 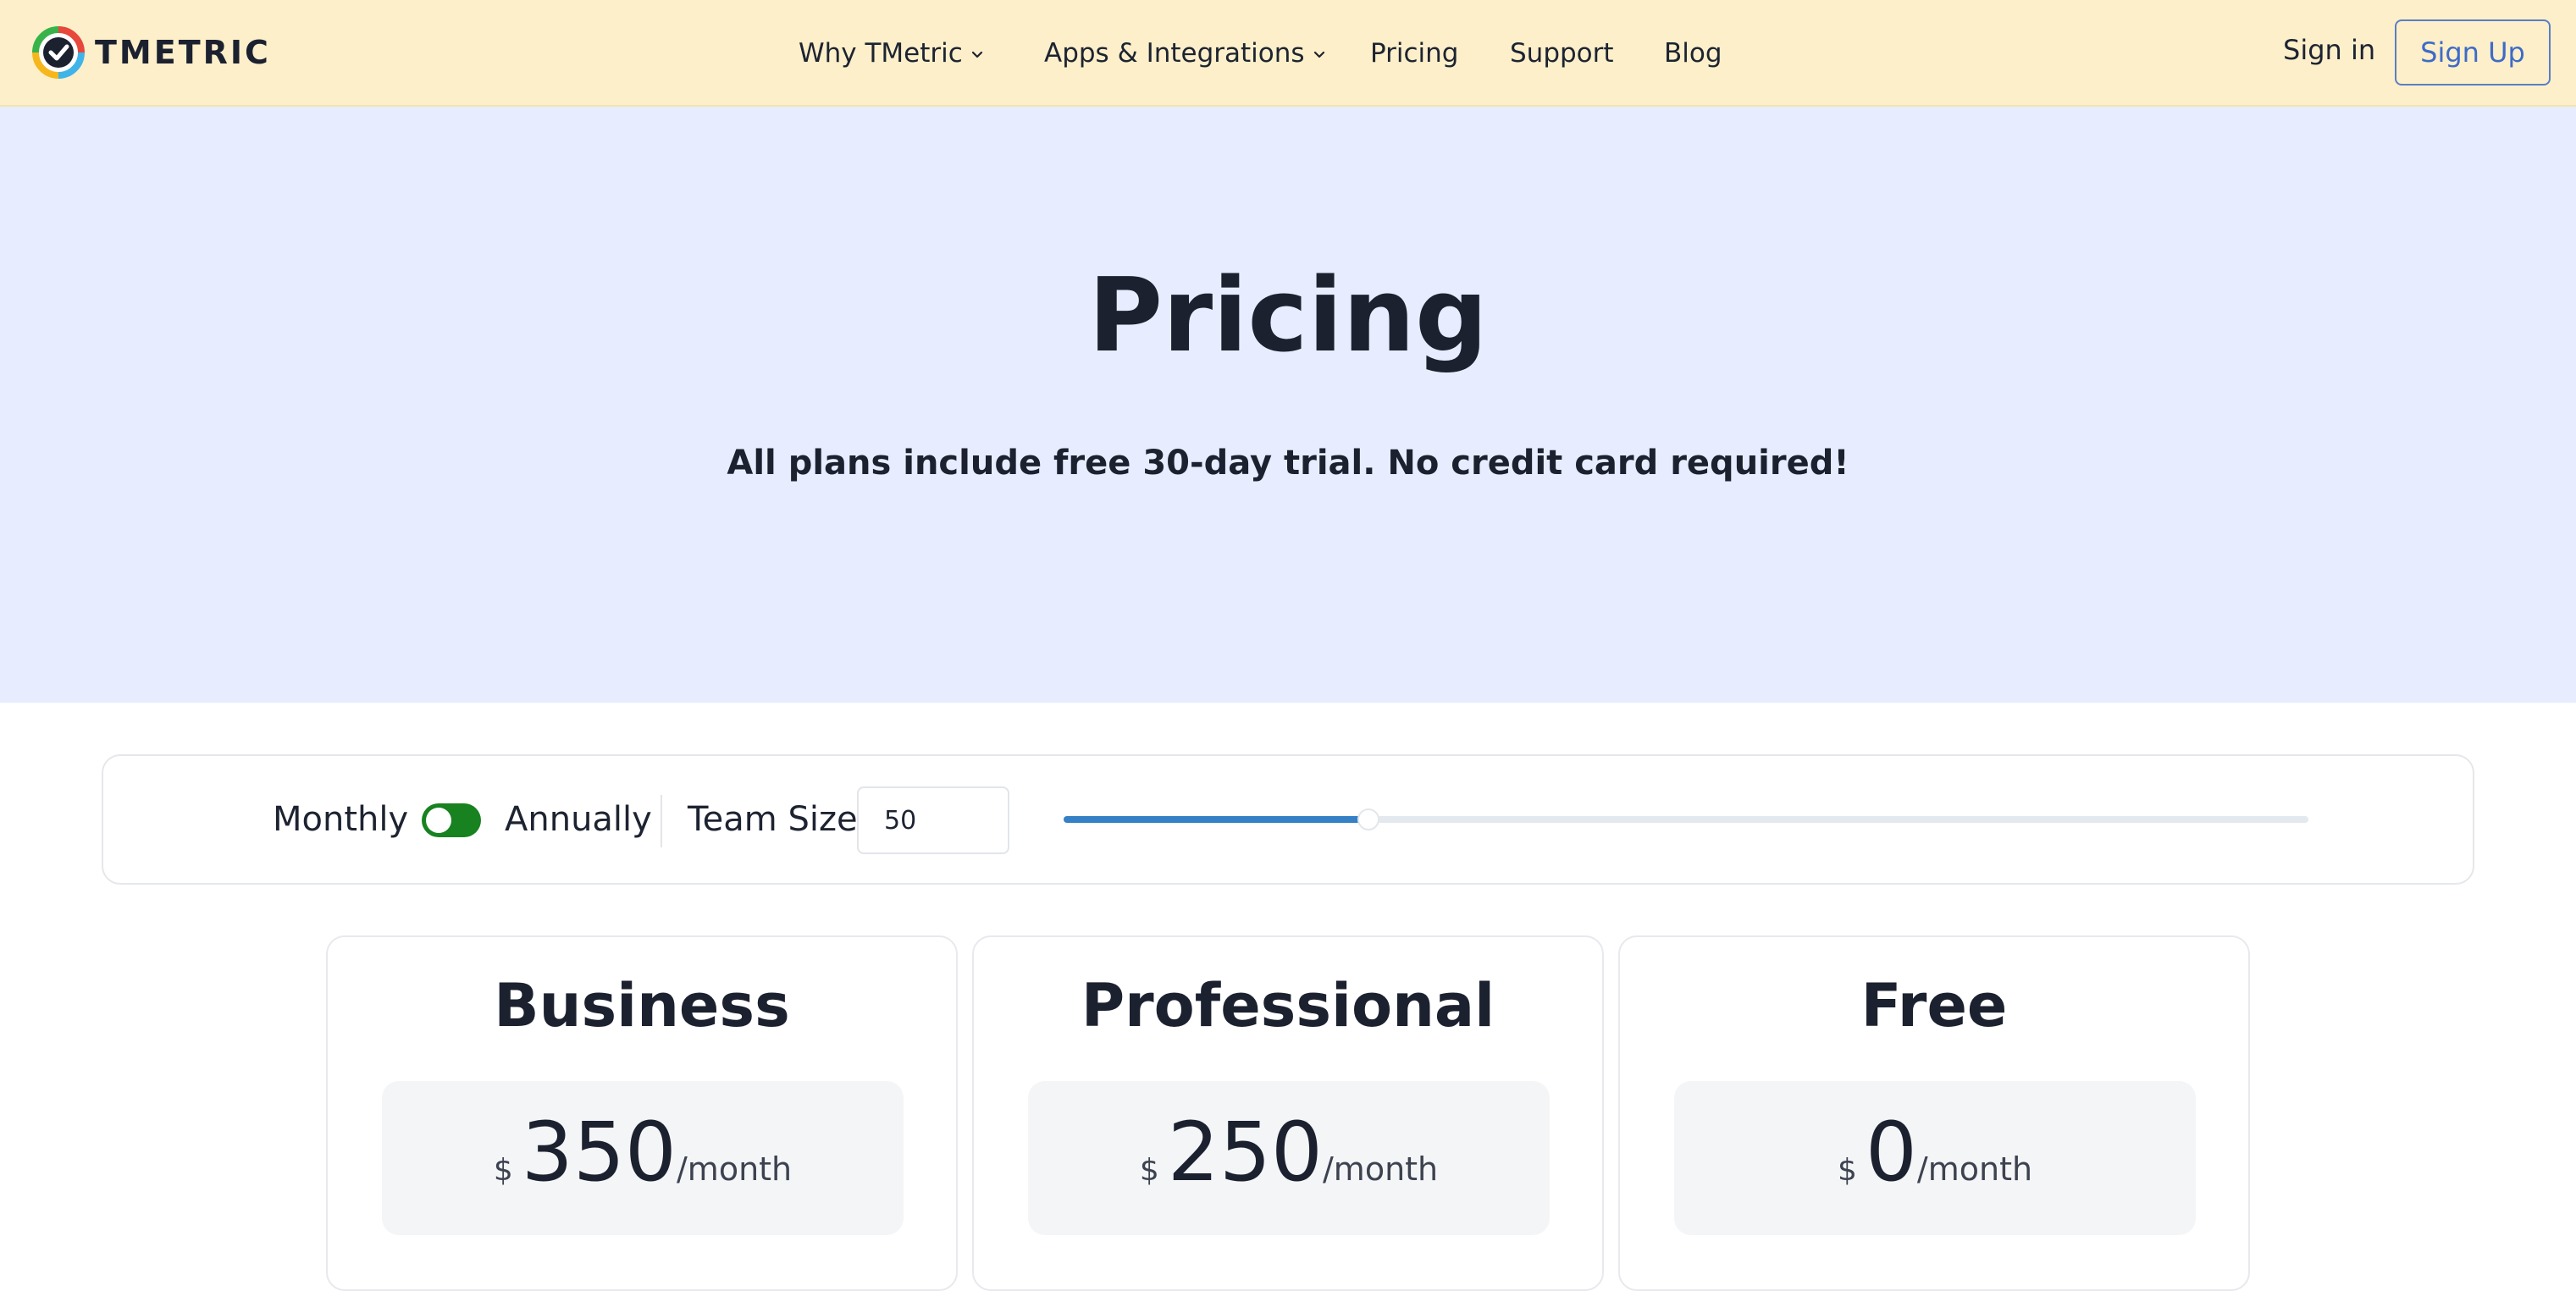 What do you see at coordinates (773, 820) in the screenshot?
I see `team-size-label: Team Size` at bounding box center [773, 820].